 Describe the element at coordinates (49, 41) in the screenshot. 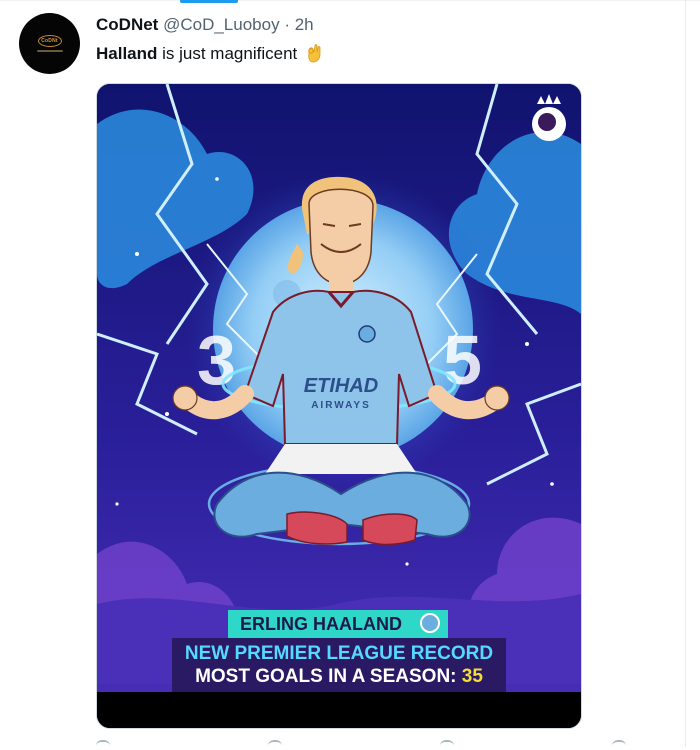

I see `avatar-logo: CoDNt` at that location.